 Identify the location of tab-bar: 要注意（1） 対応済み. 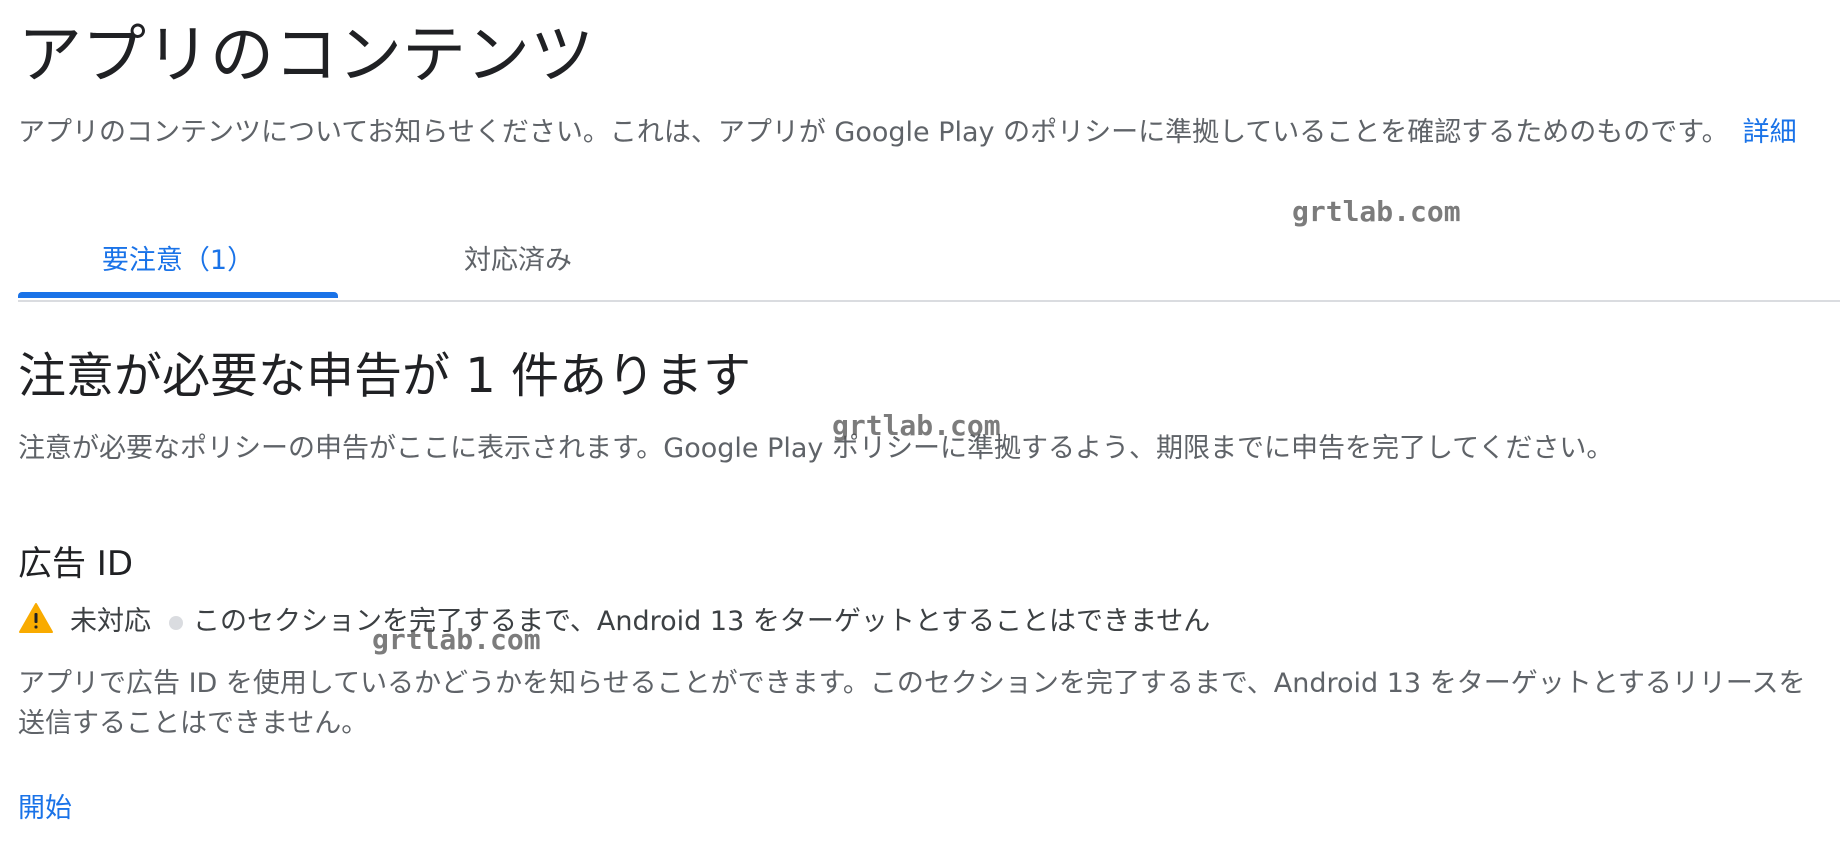
(929, 269).